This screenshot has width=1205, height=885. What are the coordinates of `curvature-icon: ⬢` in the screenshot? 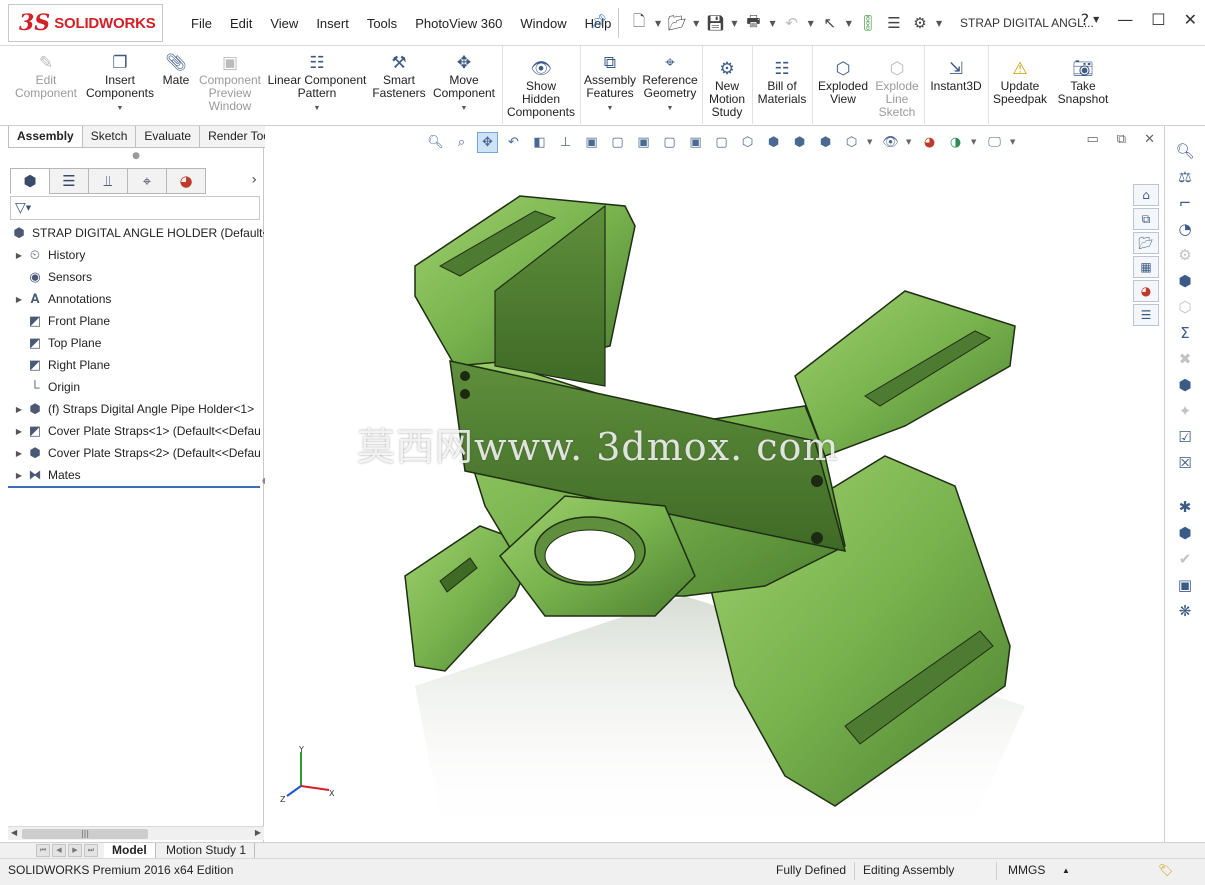 It's located at (1185, 385).